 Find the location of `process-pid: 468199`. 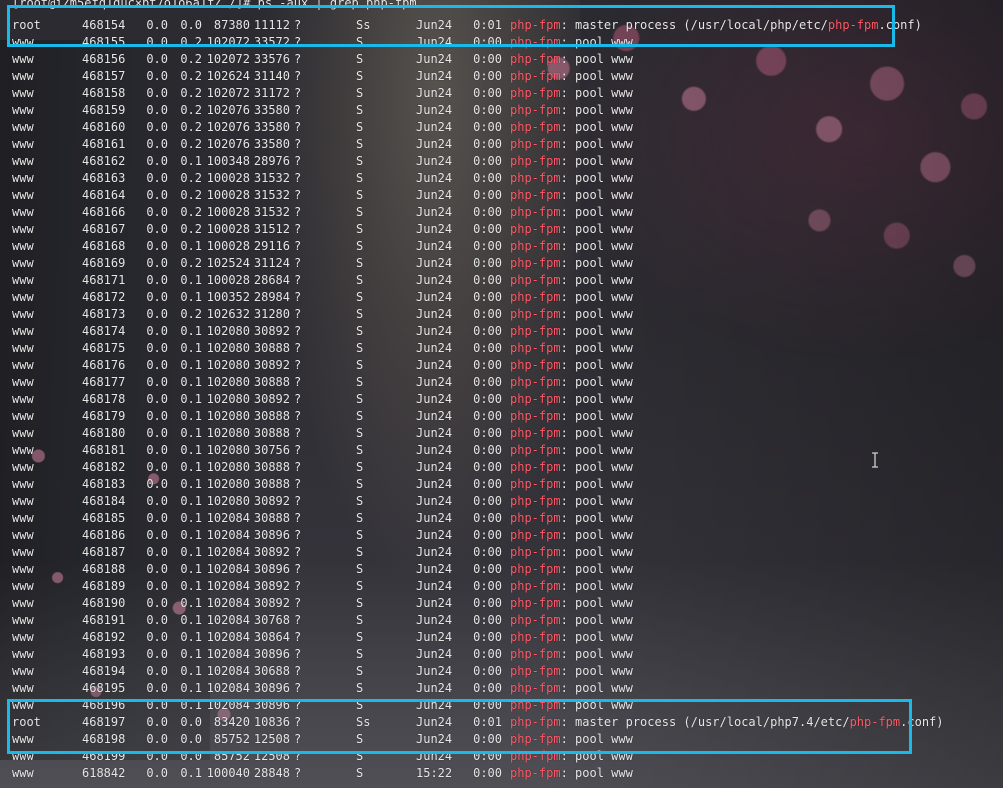

process-pid: 468199 is located at coordinates (104, 756).